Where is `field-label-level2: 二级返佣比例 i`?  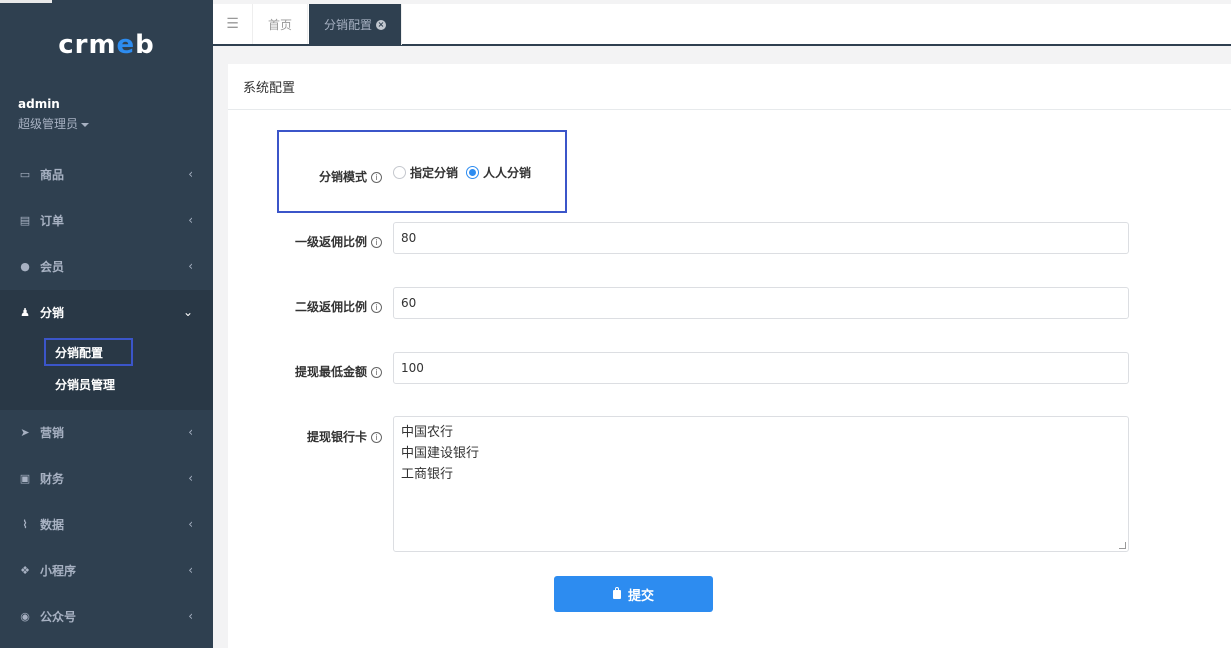 field-label-level2: 二级返佣比例 i is located at coordinates (322, 306).